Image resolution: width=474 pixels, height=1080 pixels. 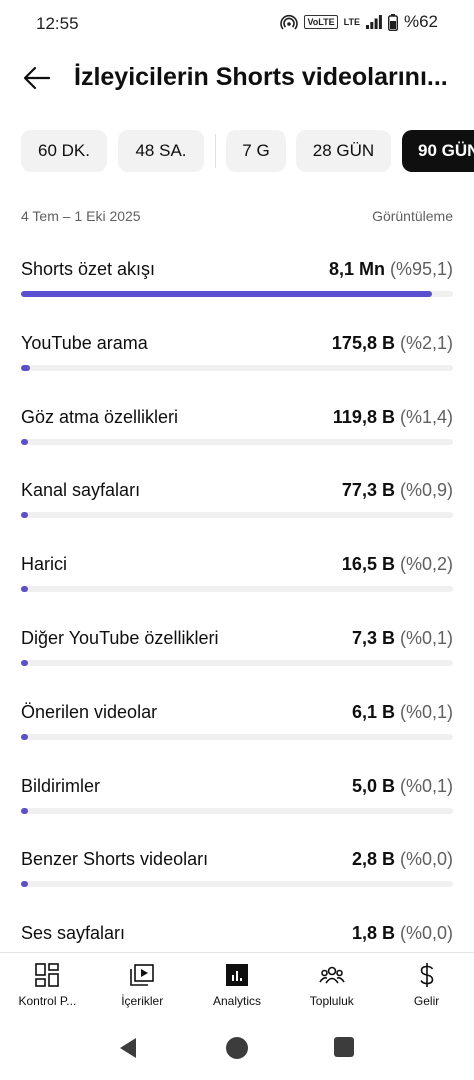 I want to click on views-count: 5,0 B, so click(x=373, y=785).